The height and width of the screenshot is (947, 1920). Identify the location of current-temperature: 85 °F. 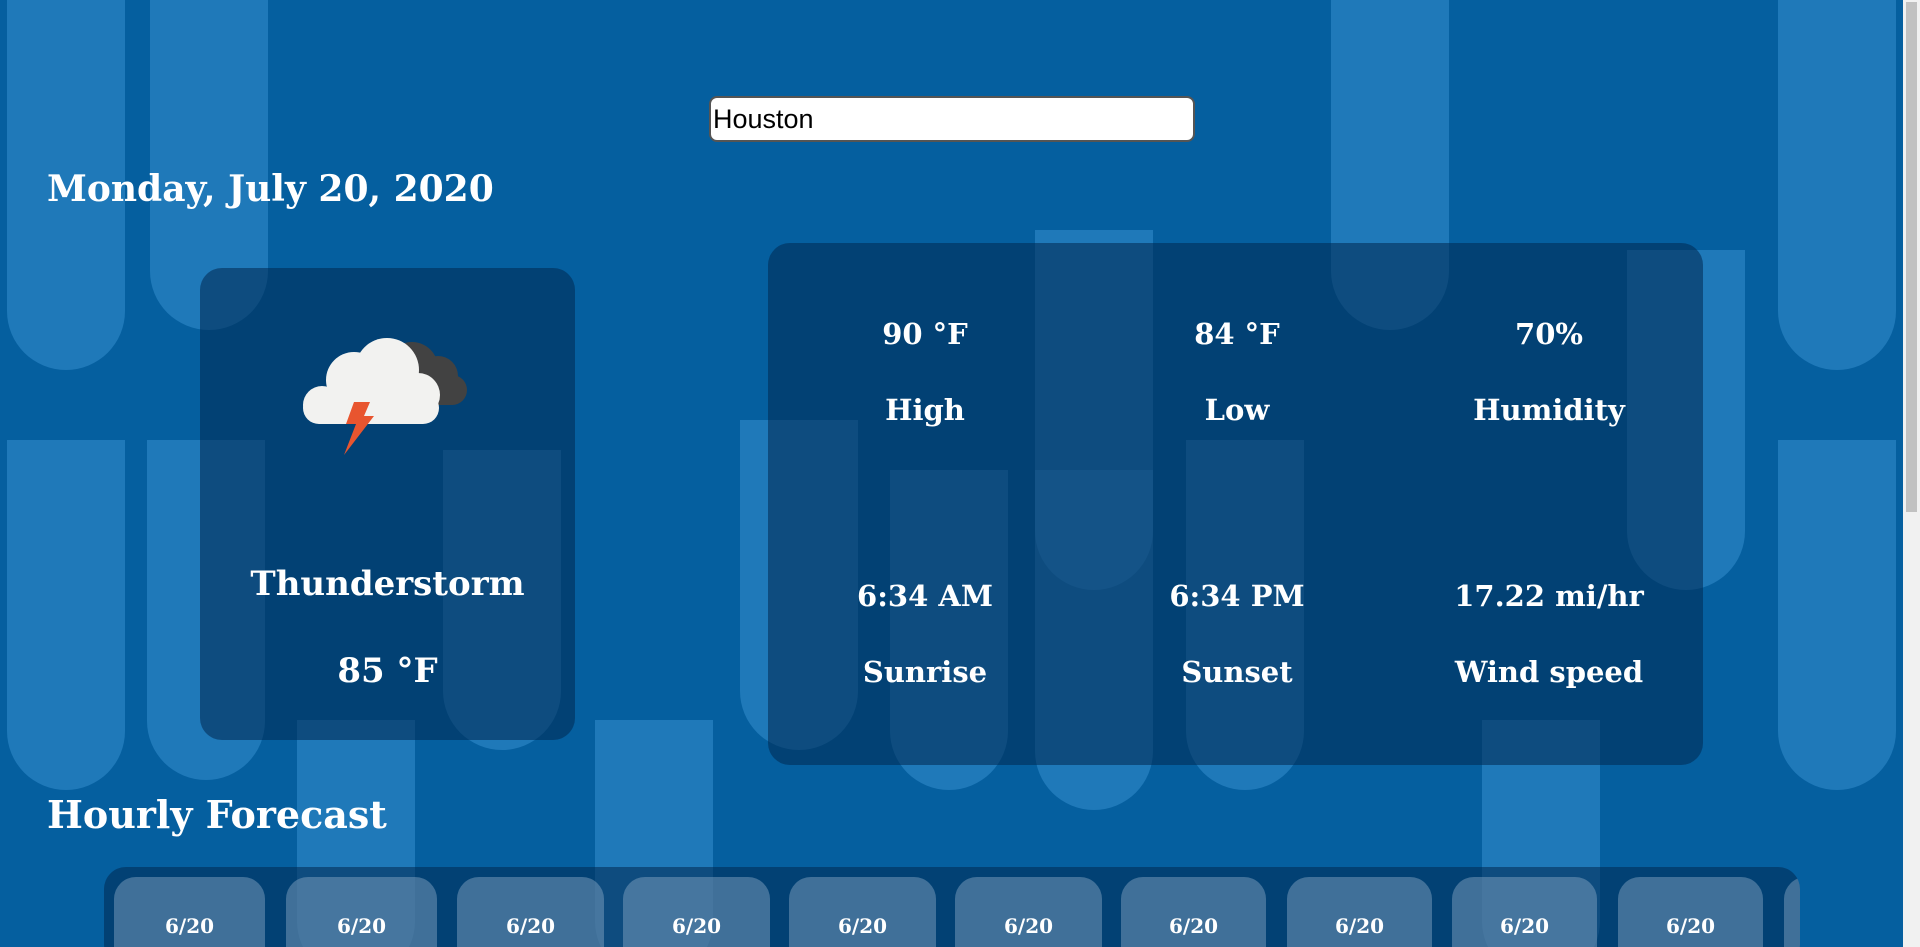
(387, 671).